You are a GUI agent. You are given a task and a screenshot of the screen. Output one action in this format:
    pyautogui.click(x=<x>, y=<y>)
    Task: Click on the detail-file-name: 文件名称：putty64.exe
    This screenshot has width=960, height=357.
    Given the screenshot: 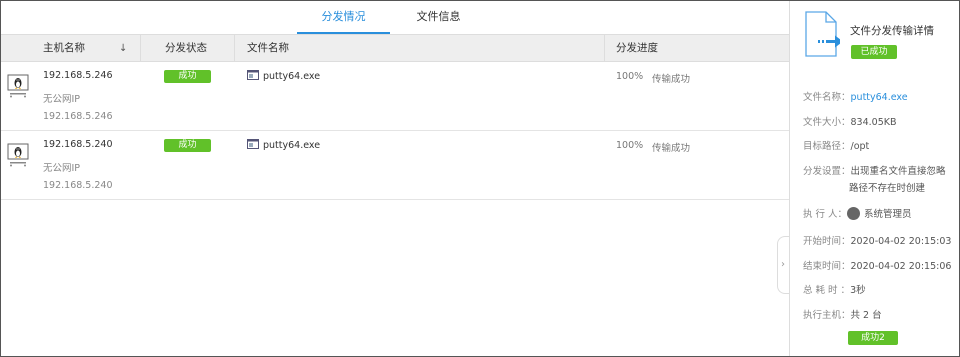 What is the action you would take?
    pyautogui.click(x=855, y=96)
    